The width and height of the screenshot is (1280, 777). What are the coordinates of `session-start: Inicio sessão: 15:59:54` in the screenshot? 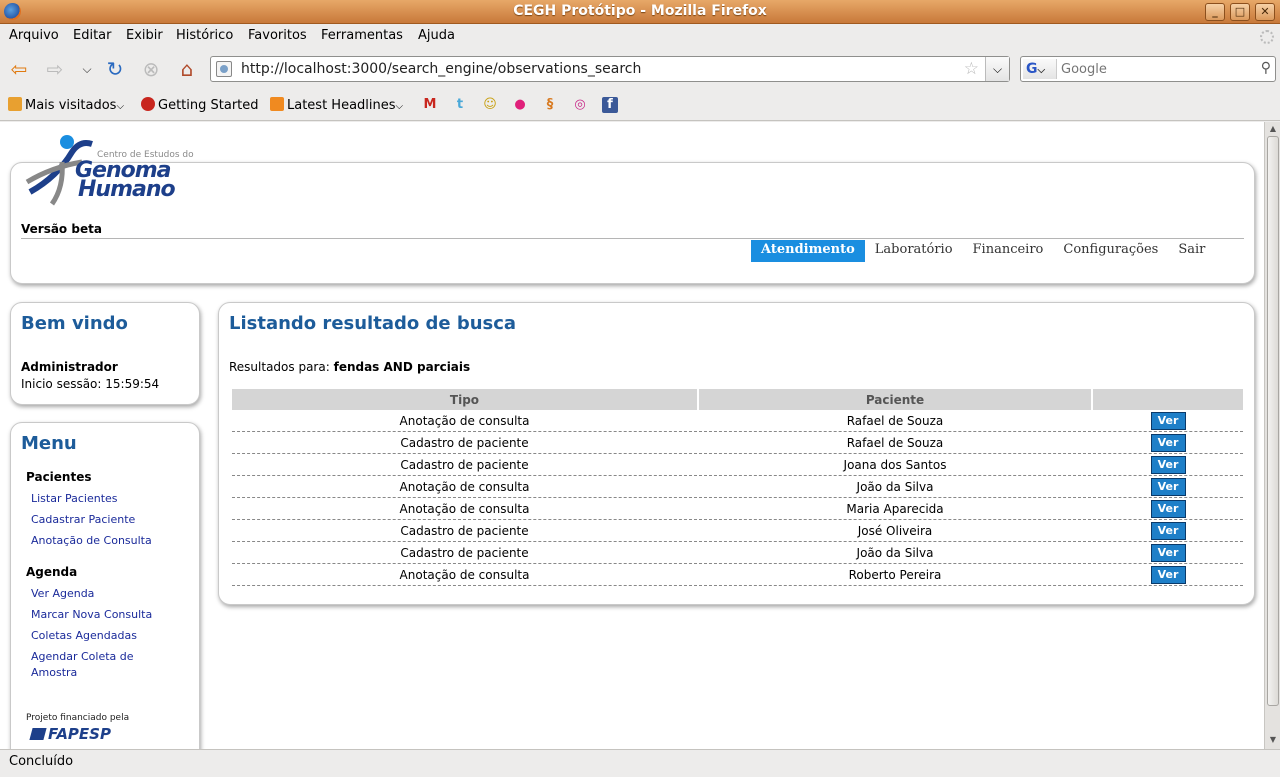 It's located at (90, 384).